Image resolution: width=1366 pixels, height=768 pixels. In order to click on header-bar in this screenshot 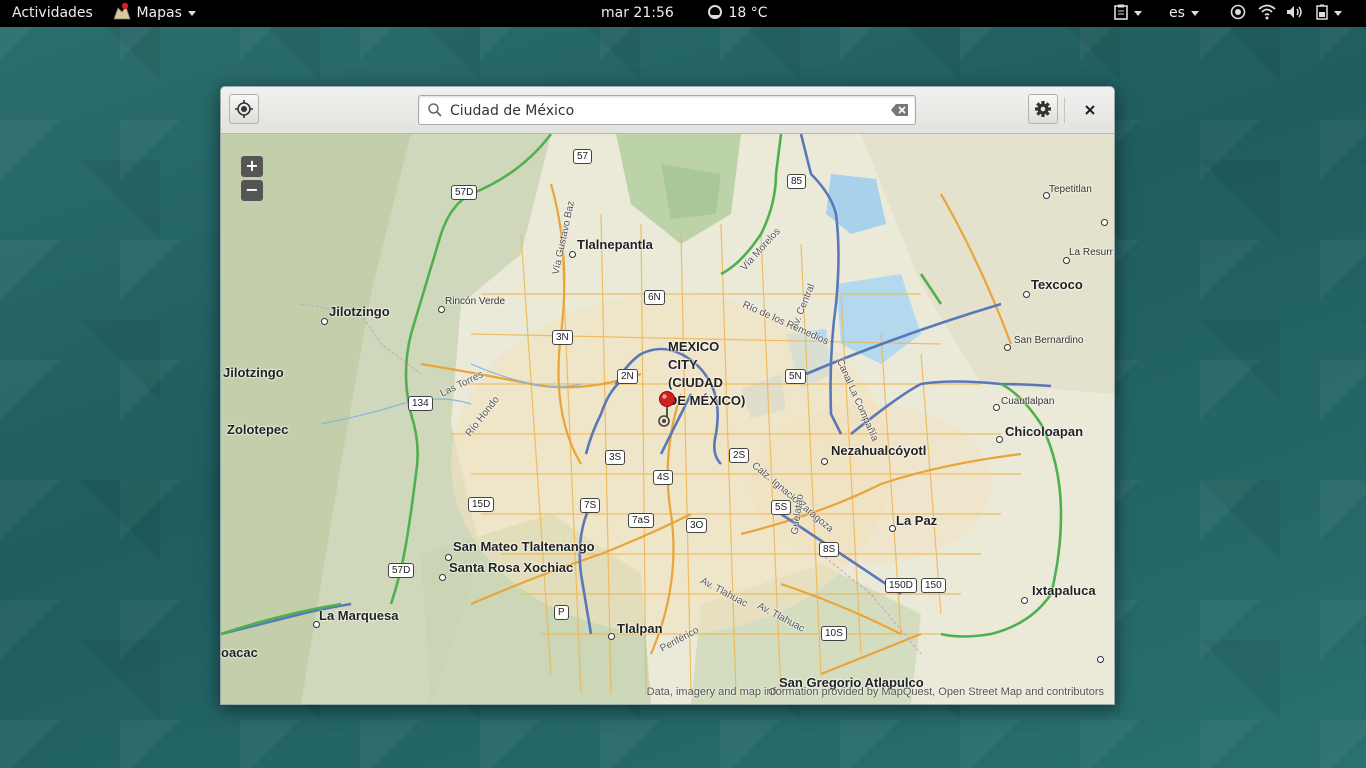, I will do `click(667, 110)`.